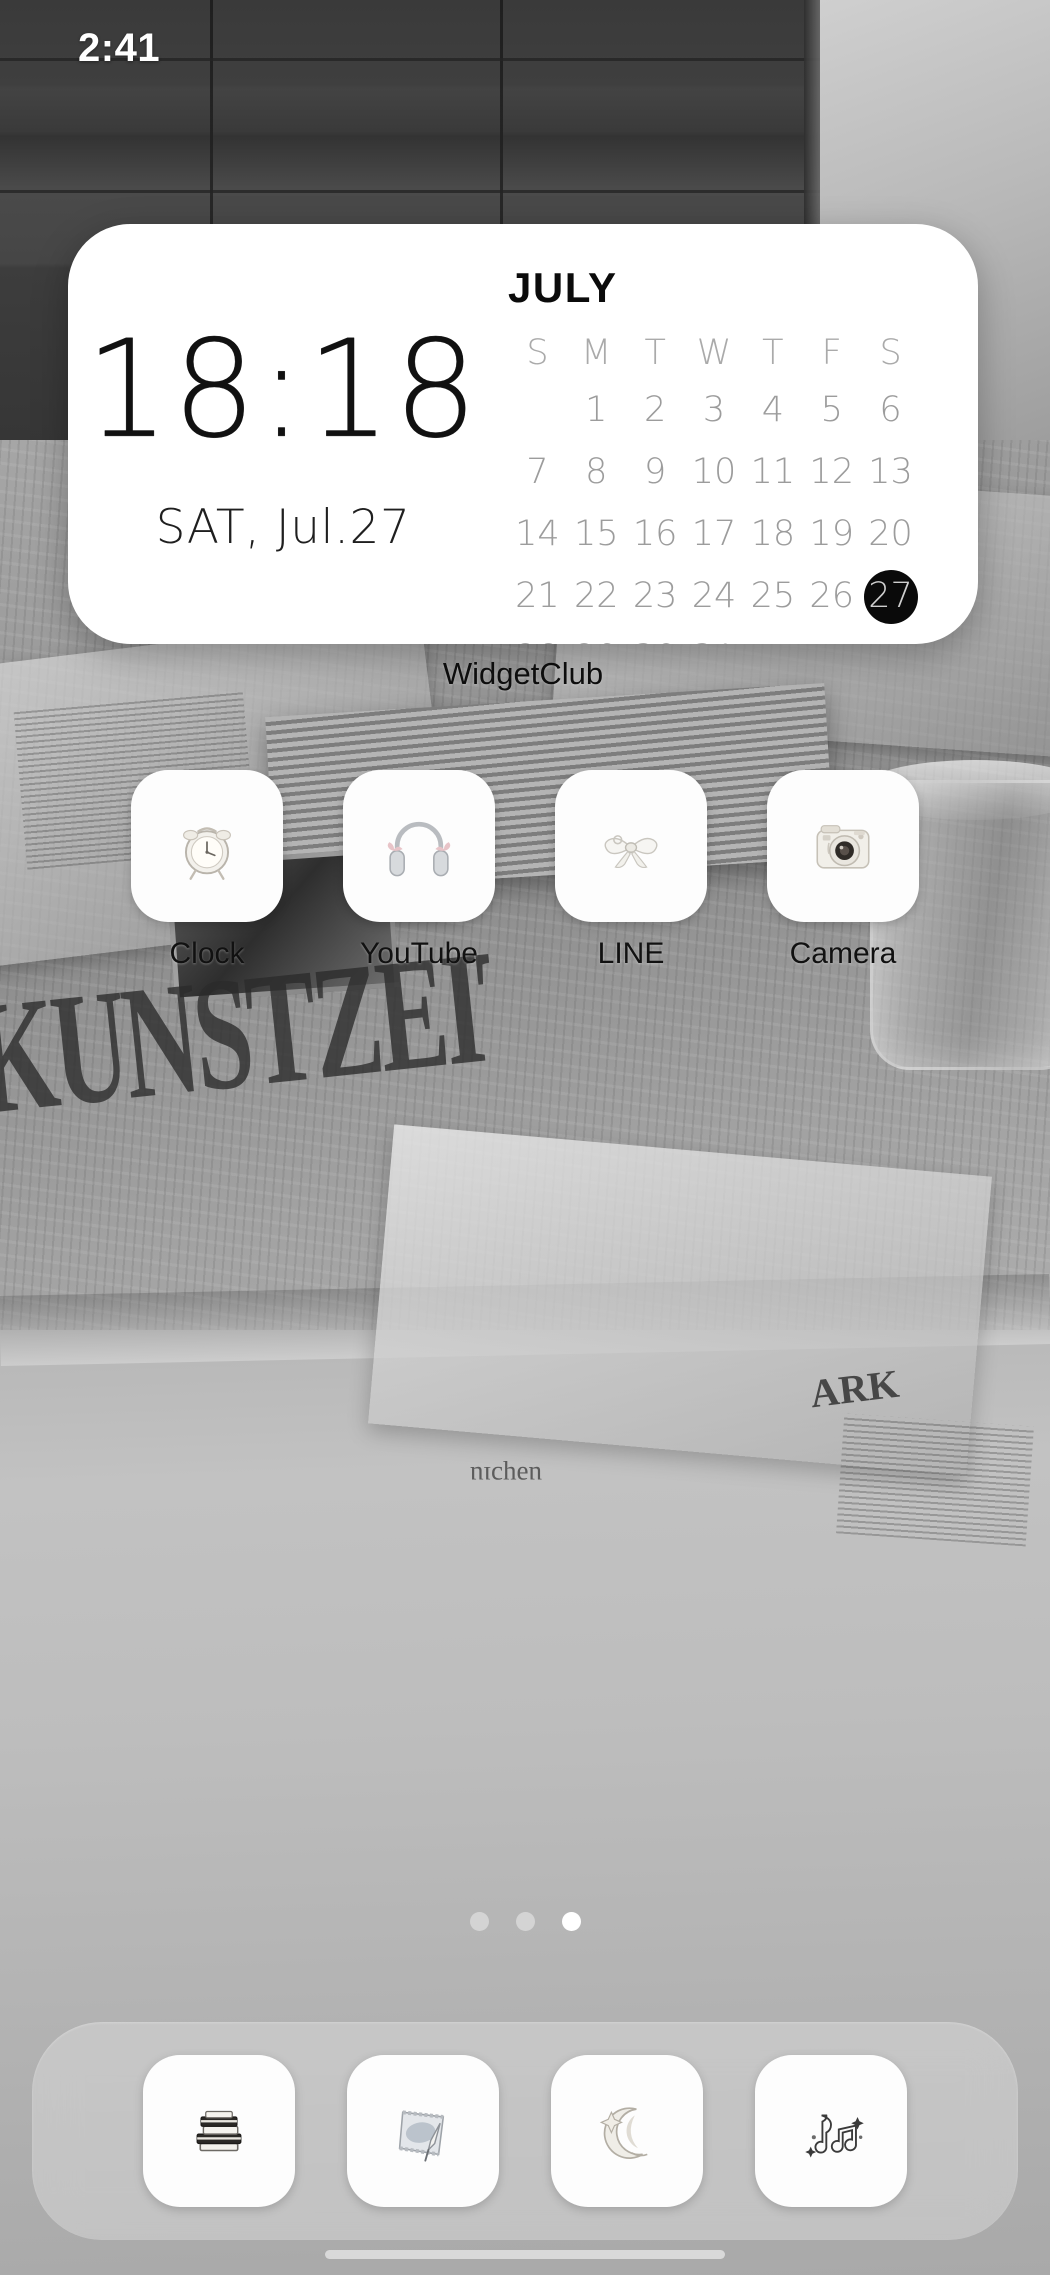  What do you see at coordinates (537, 595) in the screenshot?
I see `calendar-day: 21` at bounding box center [537, 595].